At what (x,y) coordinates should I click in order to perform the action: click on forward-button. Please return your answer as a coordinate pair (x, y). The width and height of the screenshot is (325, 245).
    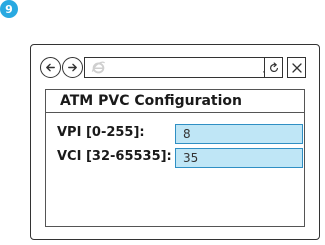
    Looking at the image, I should click on (72, 67).